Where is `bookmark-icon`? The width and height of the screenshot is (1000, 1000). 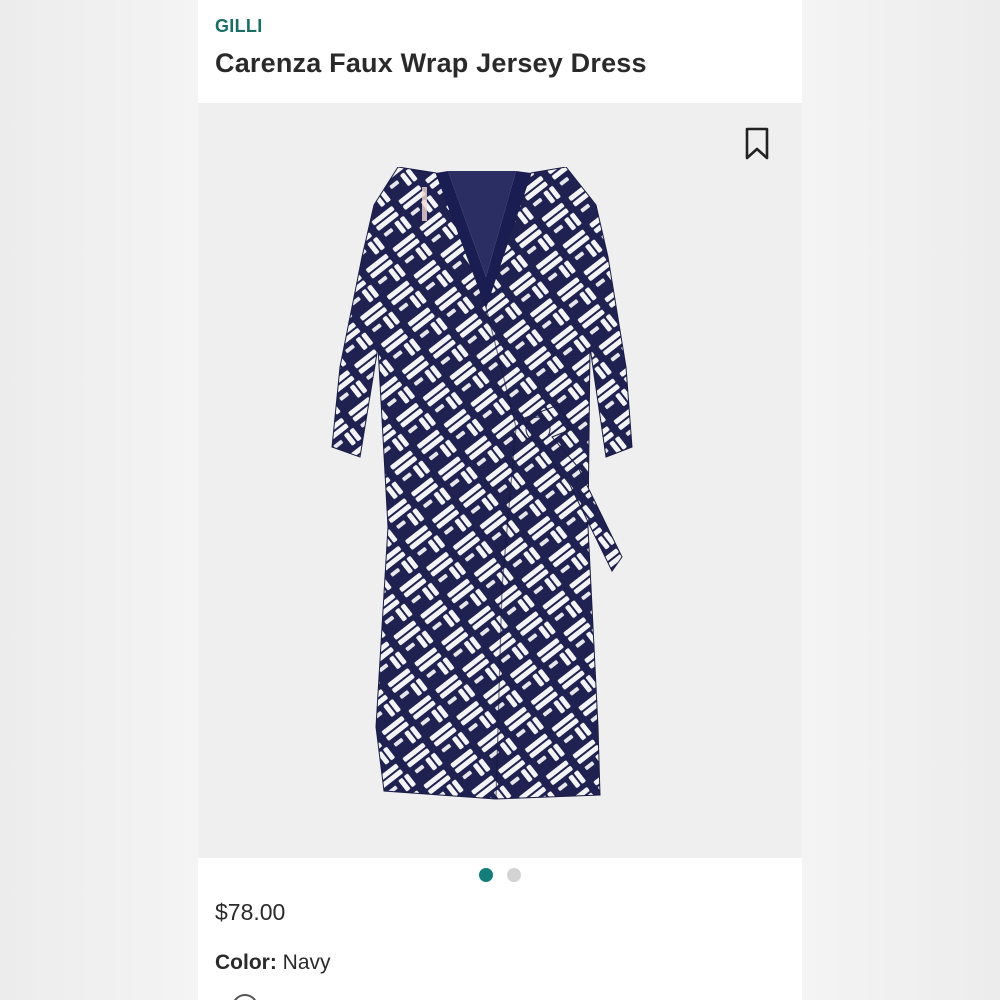 bookmark-icon is located at coordinates (757, 144).